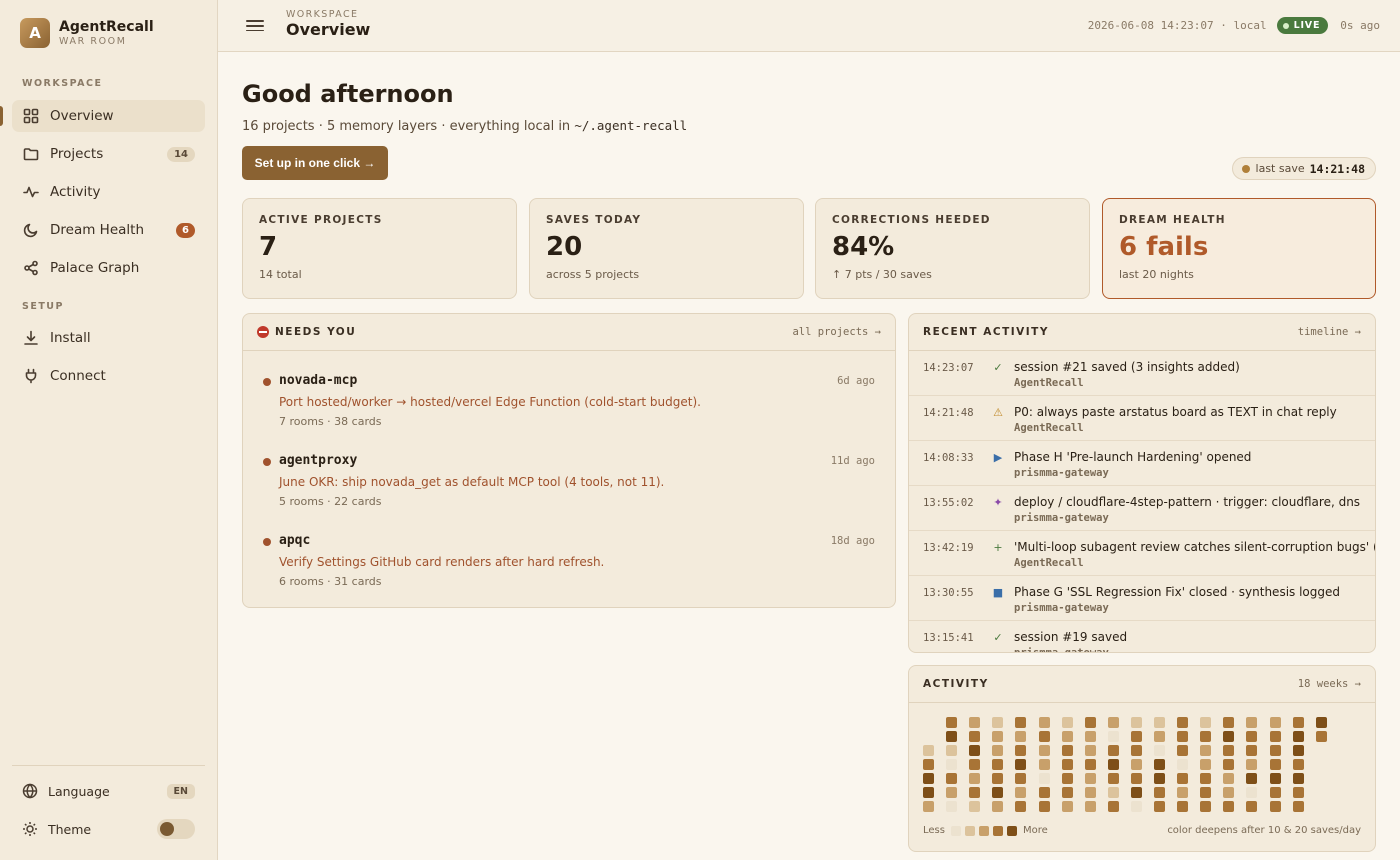  I want to click on all-projects-link: all projects →, so click(836, 332).